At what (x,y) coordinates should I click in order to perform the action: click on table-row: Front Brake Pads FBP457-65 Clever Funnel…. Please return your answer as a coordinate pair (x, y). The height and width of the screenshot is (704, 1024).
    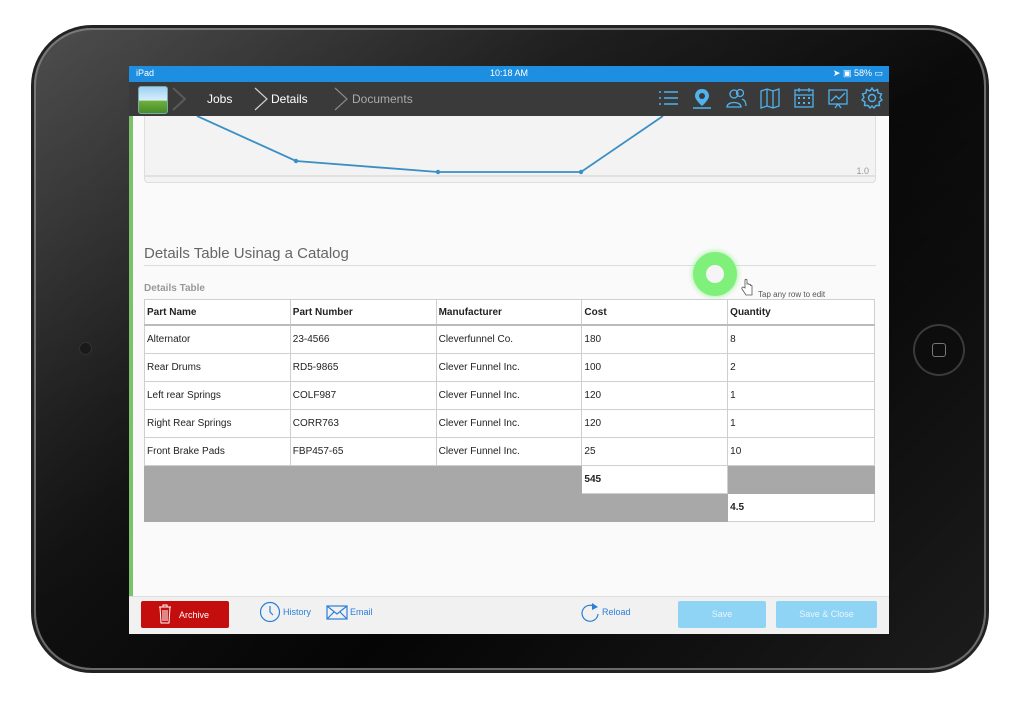
    Looking at the image, I should click on (509, 451).